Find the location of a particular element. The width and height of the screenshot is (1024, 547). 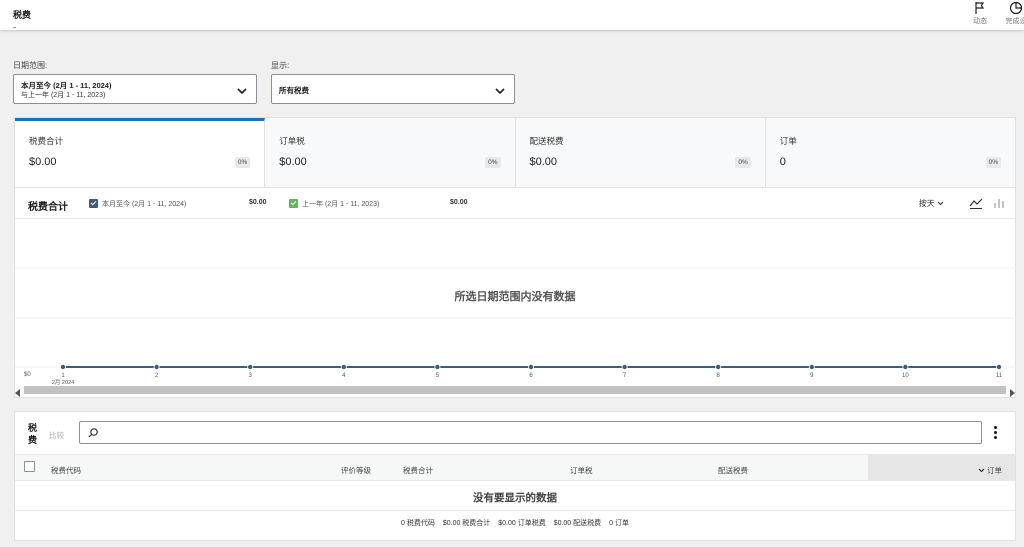

activity-button: 动态 is located at coordinates (980, 14).